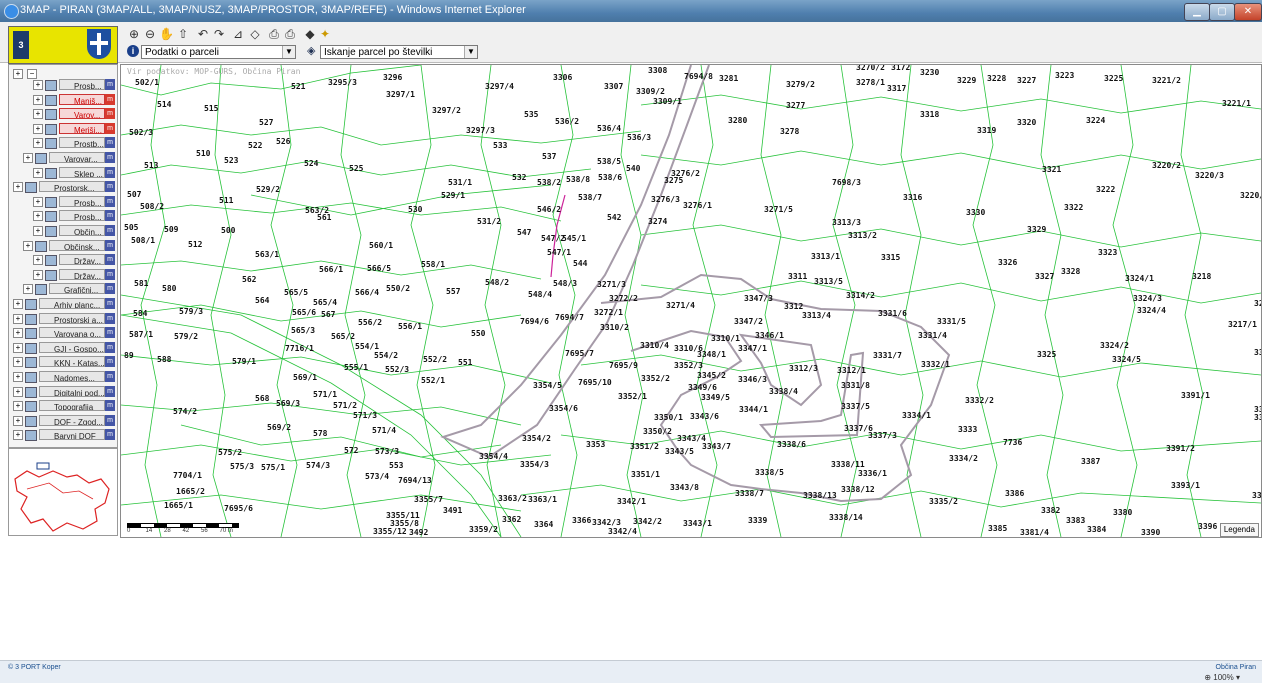 The width and height of the screenshot is (1262, 683). What do you see at coordinates (324, 217) in the screenshot?
I see `parcel-number-label: 561` at bounding box center [324, 217].